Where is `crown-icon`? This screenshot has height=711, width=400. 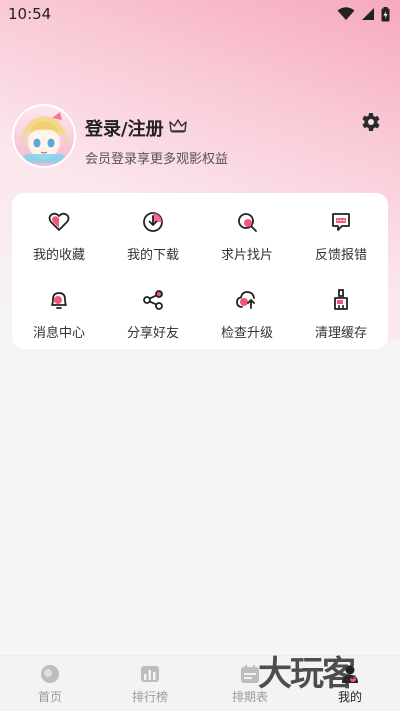 crown-icon is located at coordinates (178, 128).